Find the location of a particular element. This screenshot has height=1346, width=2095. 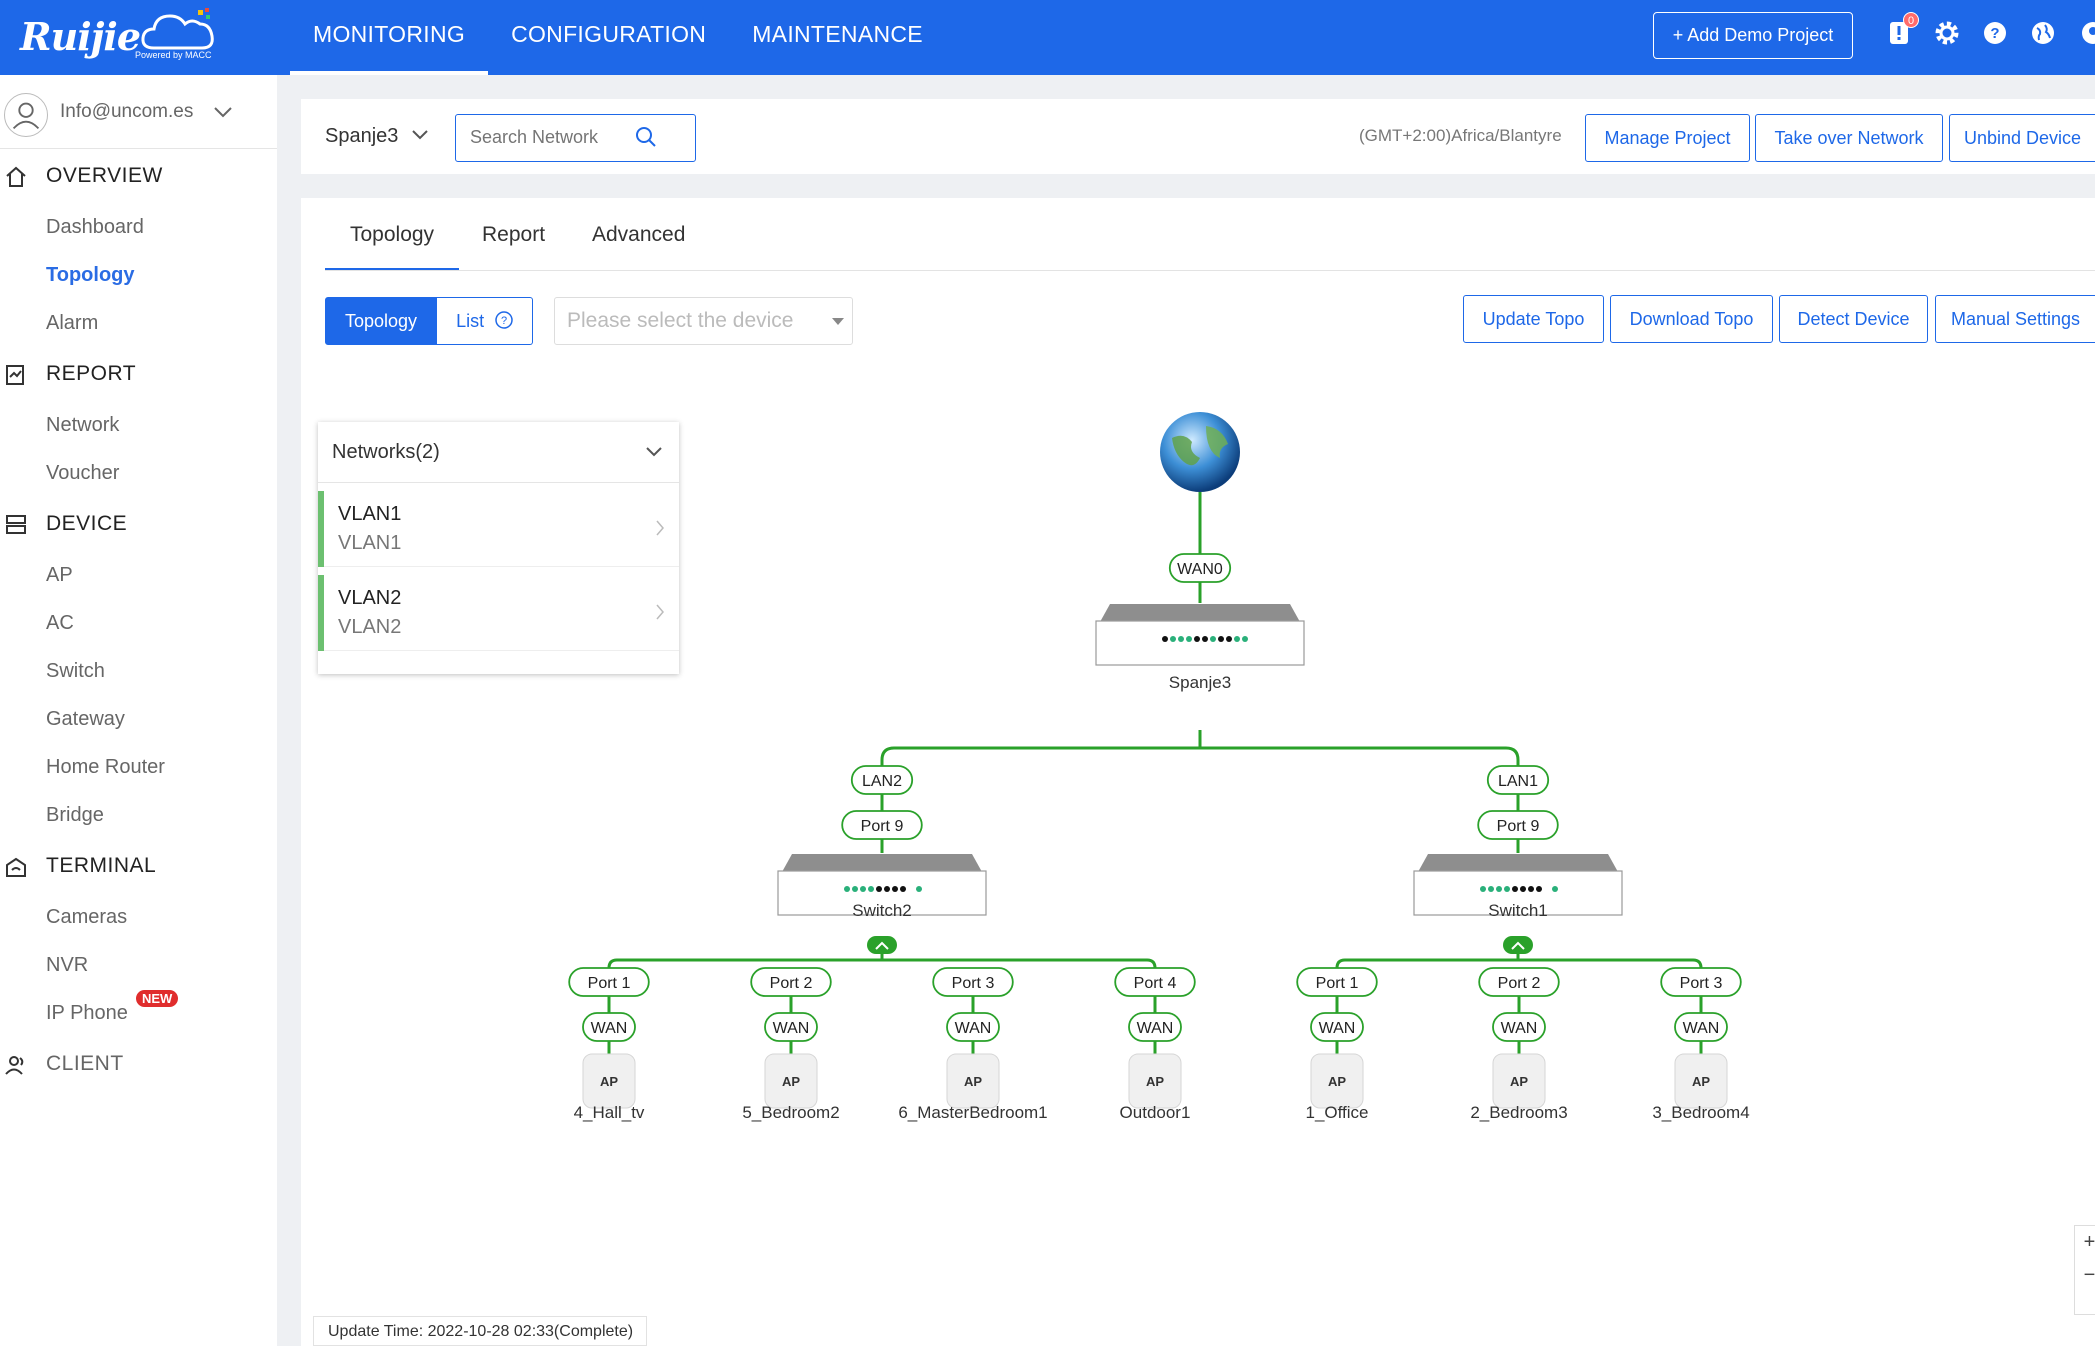

manage-project-button: Manage Project is located at coordinates (1667, 138).